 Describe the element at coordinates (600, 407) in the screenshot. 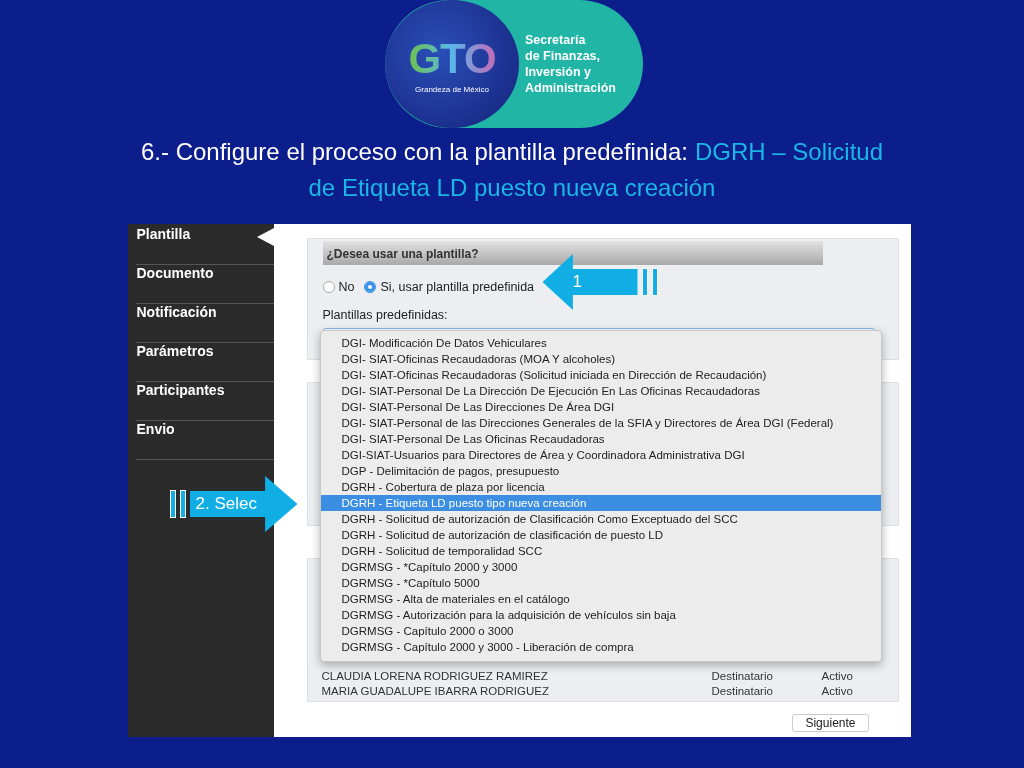

I see `dropdown-option: DGI- SIAT-Personal De Las Direcciones De Área DGI` at that location.